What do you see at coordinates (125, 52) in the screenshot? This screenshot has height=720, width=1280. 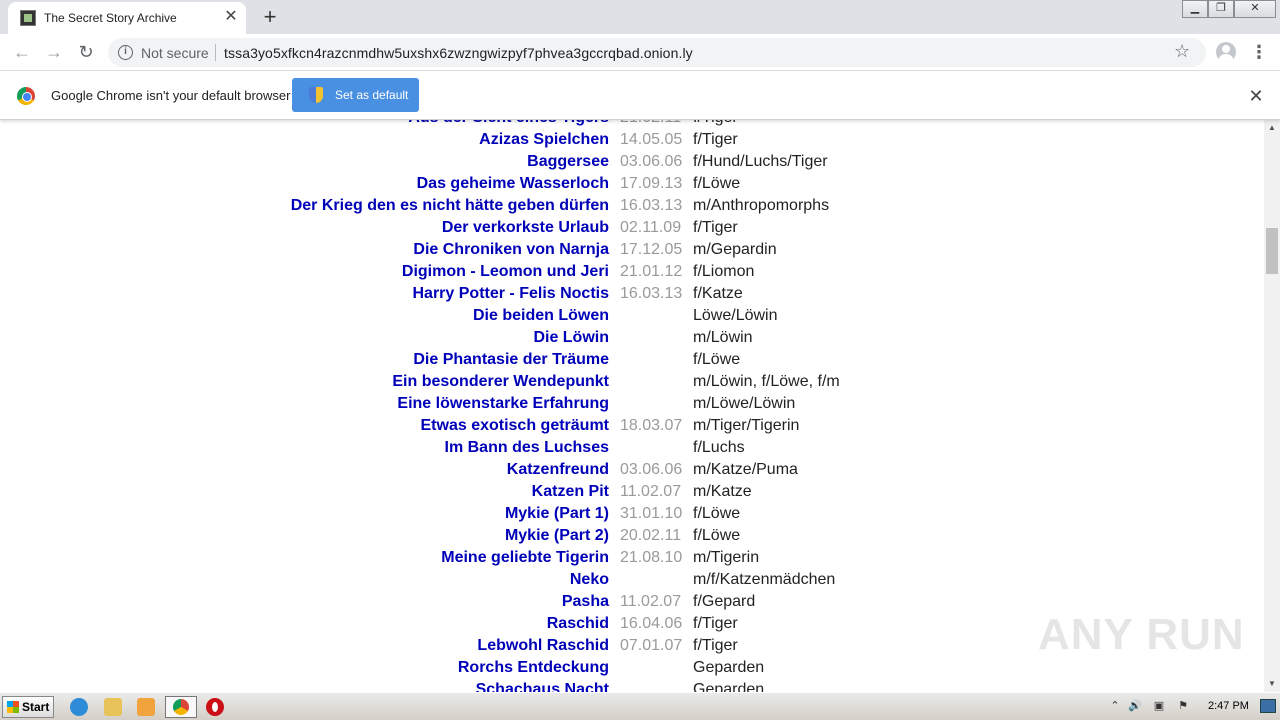 I see `info-icon: i` at bounding box center [125, 52].